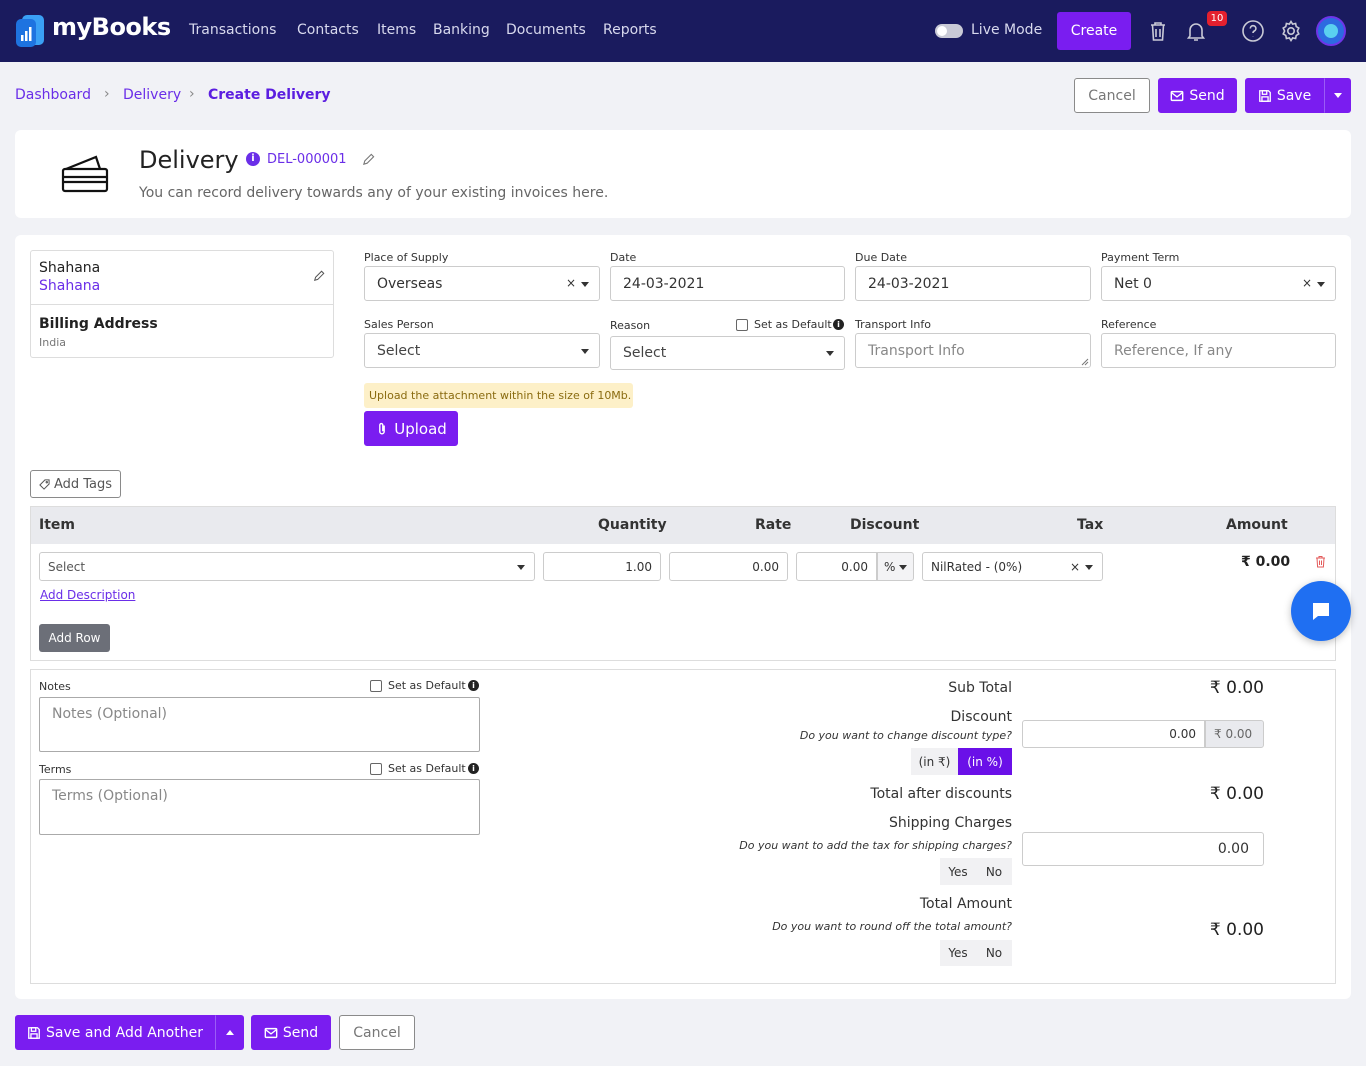 This screenshot has height=1066, width=1366. I want to click on mybooks-logo-icon, so click(31, 31).